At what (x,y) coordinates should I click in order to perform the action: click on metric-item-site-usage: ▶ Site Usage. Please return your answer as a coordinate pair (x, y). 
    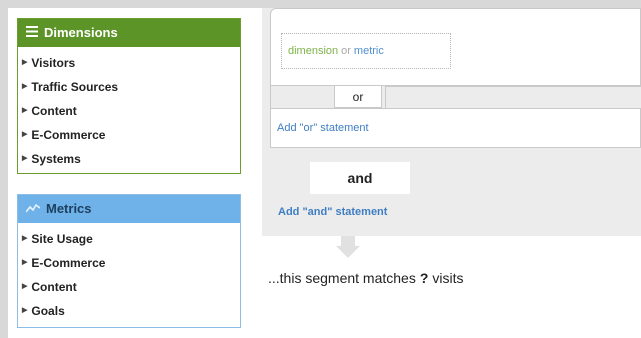
    Looking at the image, I should click on (131, 239).